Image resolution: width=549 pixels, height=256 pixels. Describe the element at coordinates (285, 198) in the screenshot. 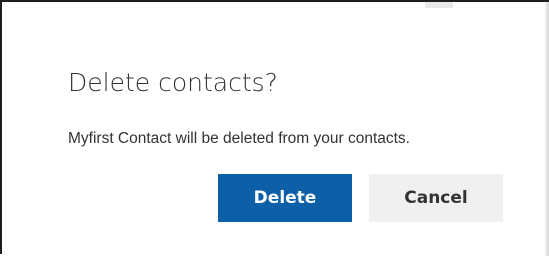

I see `delete-button: Delete` at that location.